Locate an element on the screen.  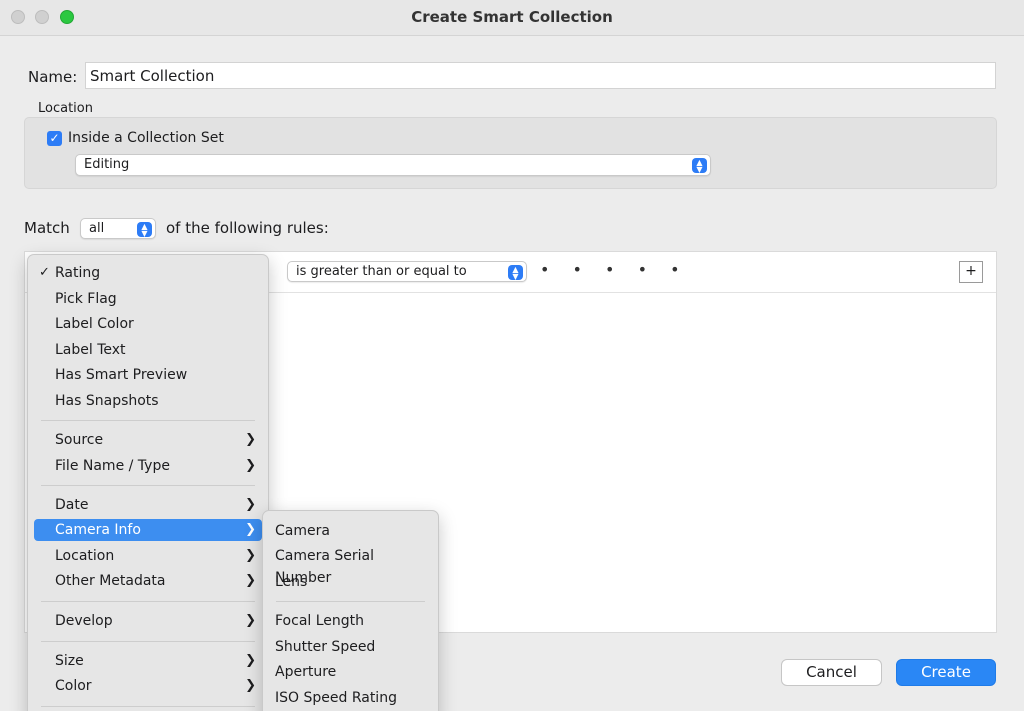
location-label: Location is located at coordinates (65, 108).